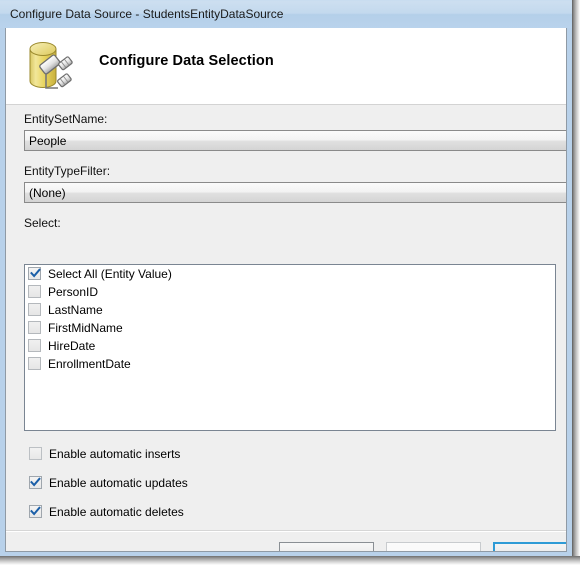 This screenshot has height=565, width=580. Describe the element at coordinates (72, 346) in the screenshot. I see `select-list-item-label: HireDate` at that location.